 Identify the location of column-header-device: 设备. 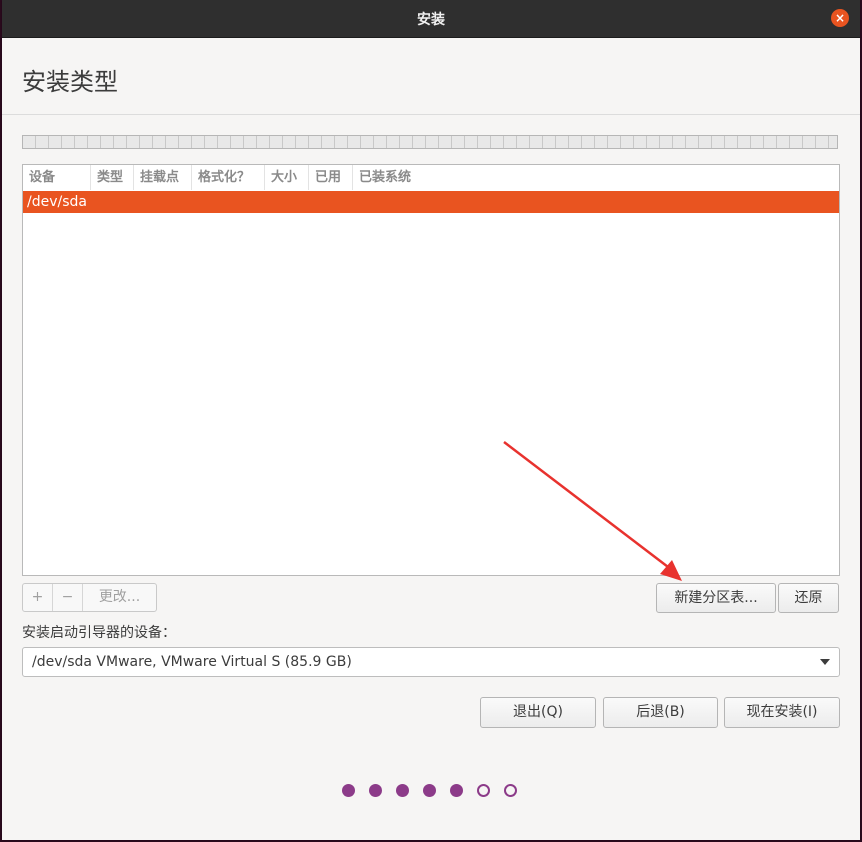
(57, 177).